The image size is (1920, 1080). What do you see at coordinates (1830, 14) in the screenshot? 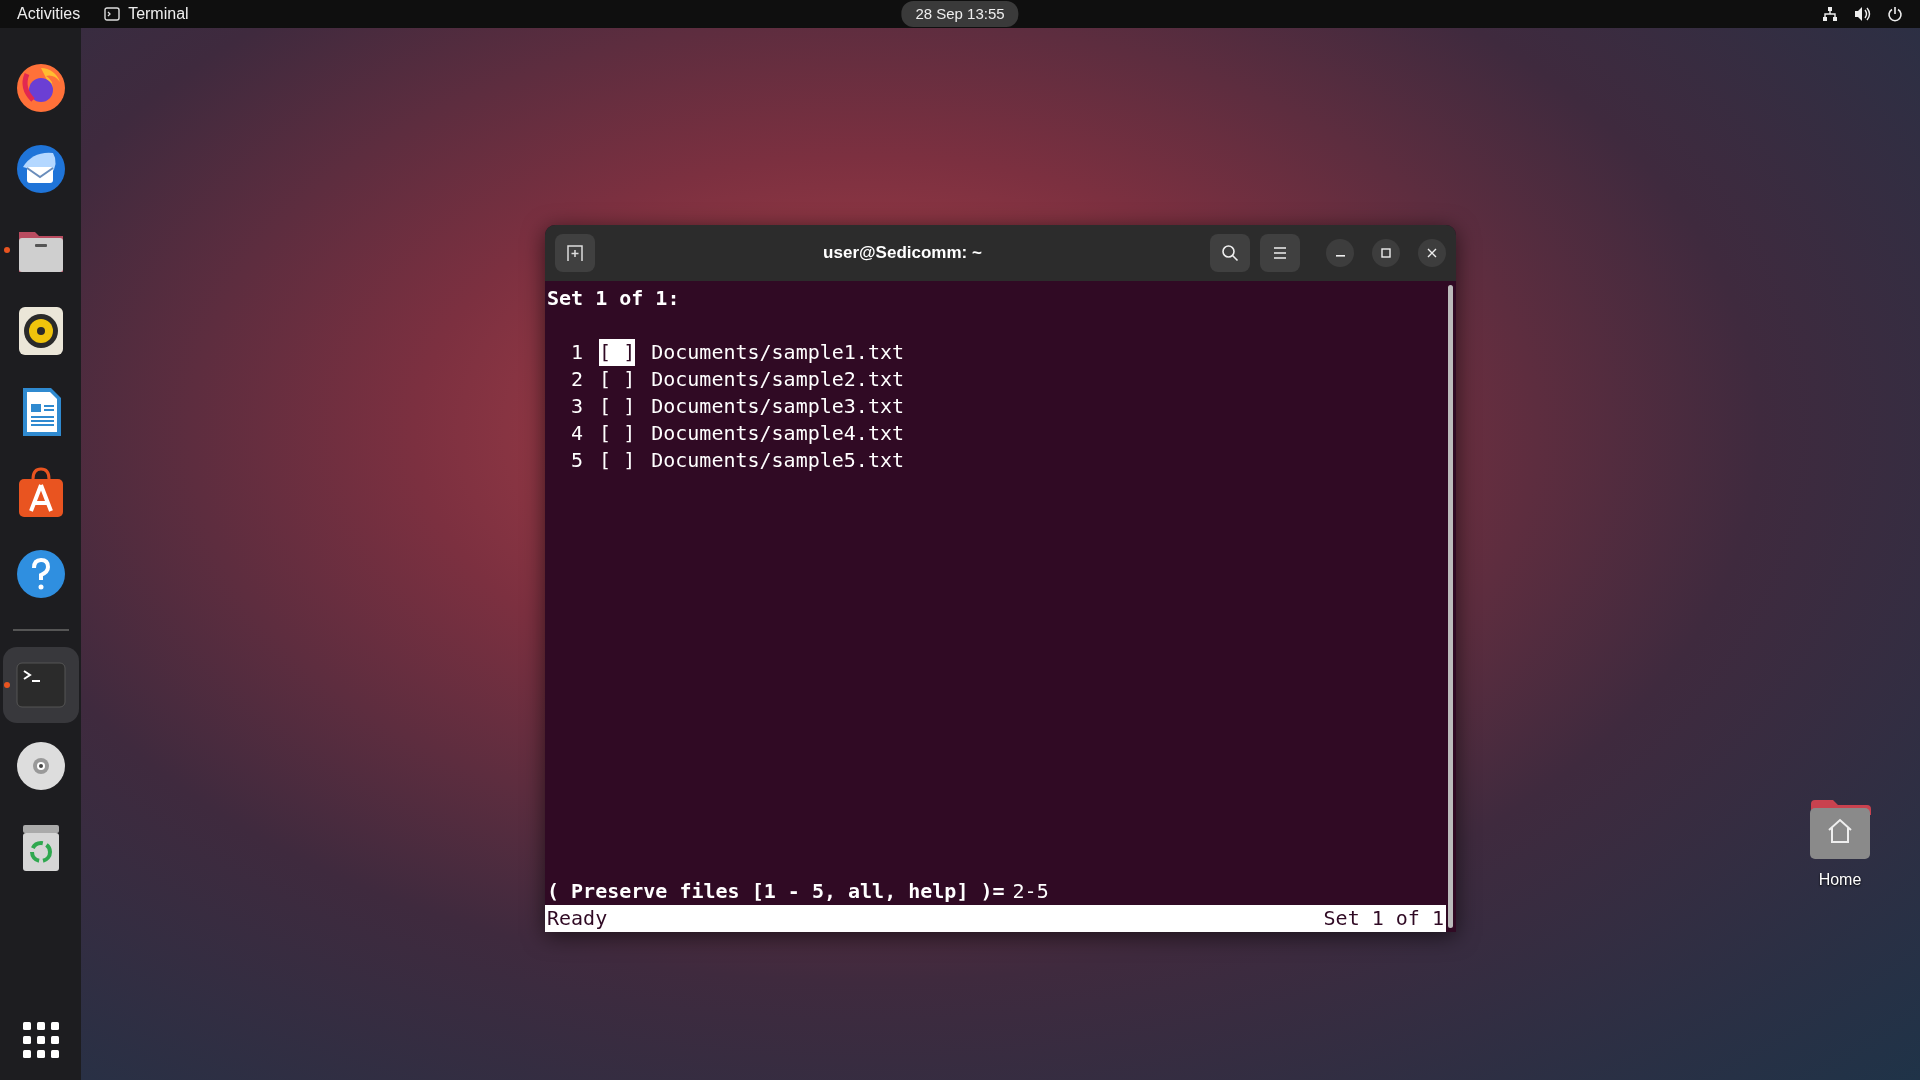
I see `network-icon` at bounding box center [1830, 14].